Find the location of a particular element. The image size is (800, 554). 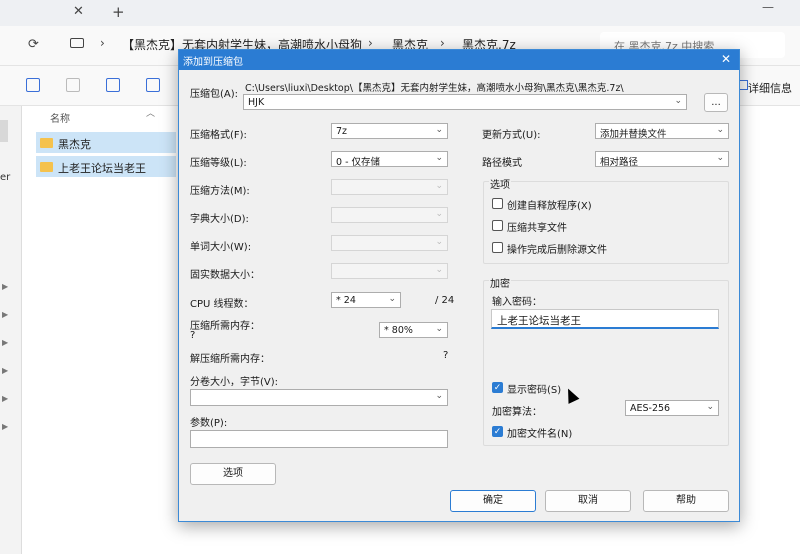

encrypt-names-checkbox: ✓ is located at coordinates (497, 431).